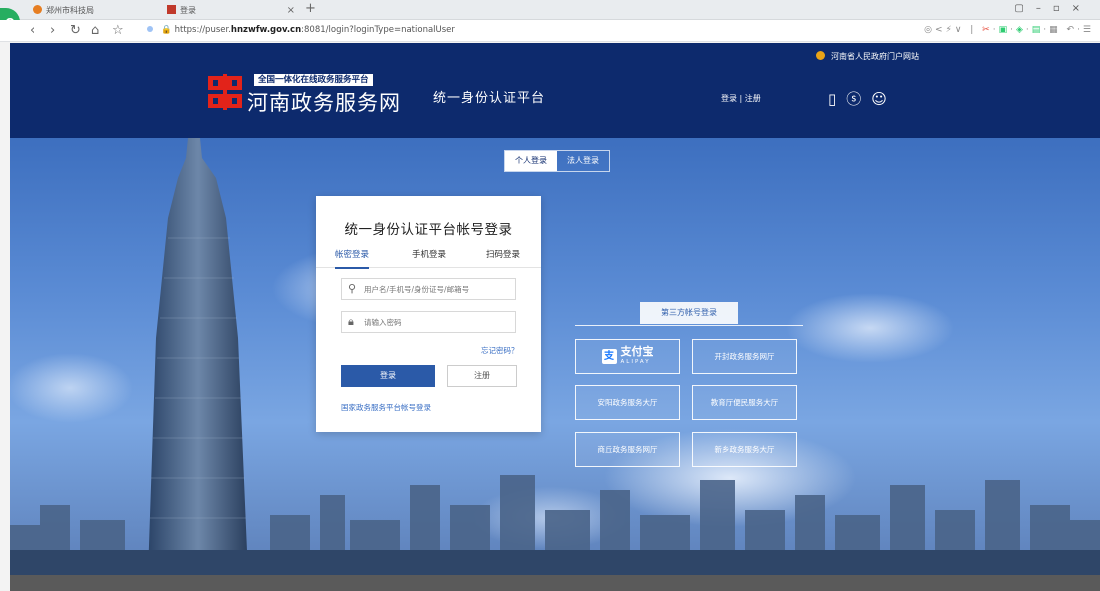  Describe the element at coordinates (150, 29) in the screenshot. I see `site-info-icon` at that location.